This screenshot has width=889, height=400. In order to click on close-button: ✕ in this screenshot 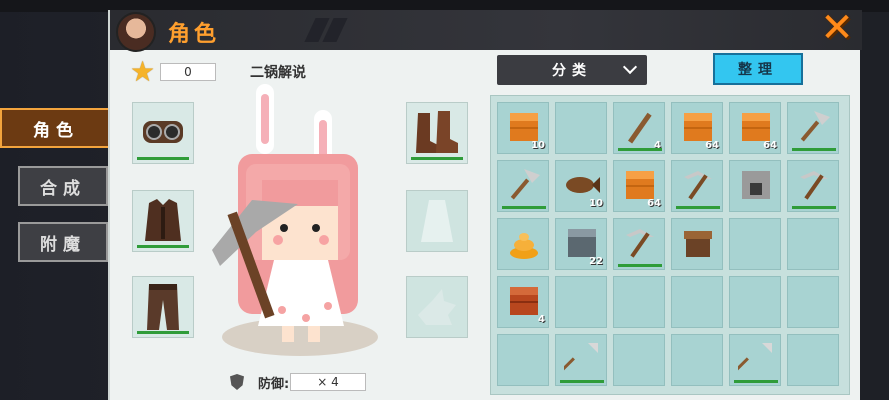, I will do `click(837, 28)`.